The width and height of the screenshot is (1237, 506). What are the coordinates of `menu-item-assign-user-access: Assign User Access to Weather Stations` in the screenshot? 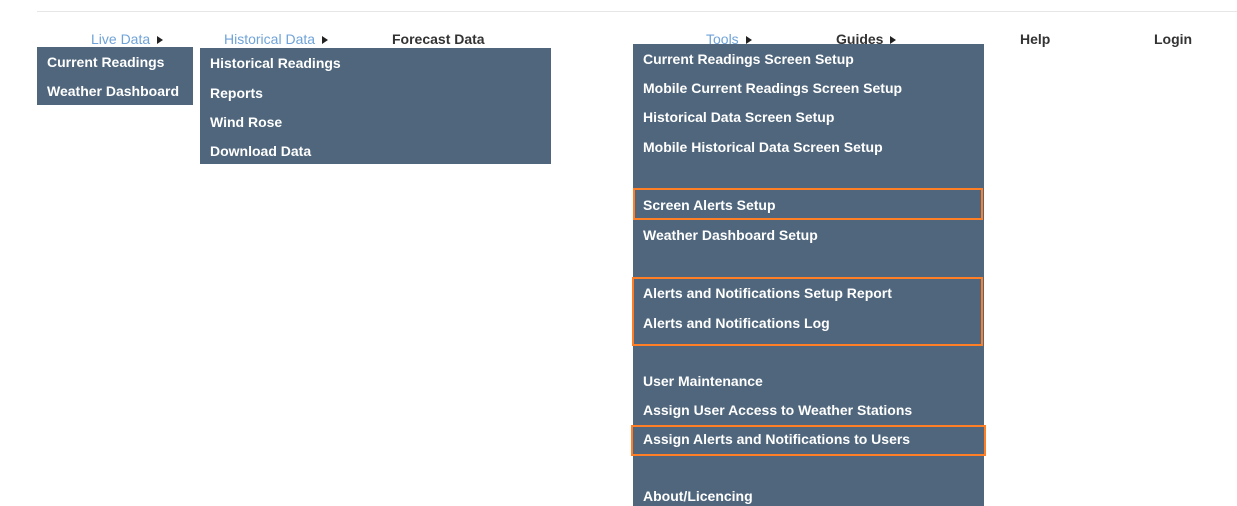 It's located at (777, 410).